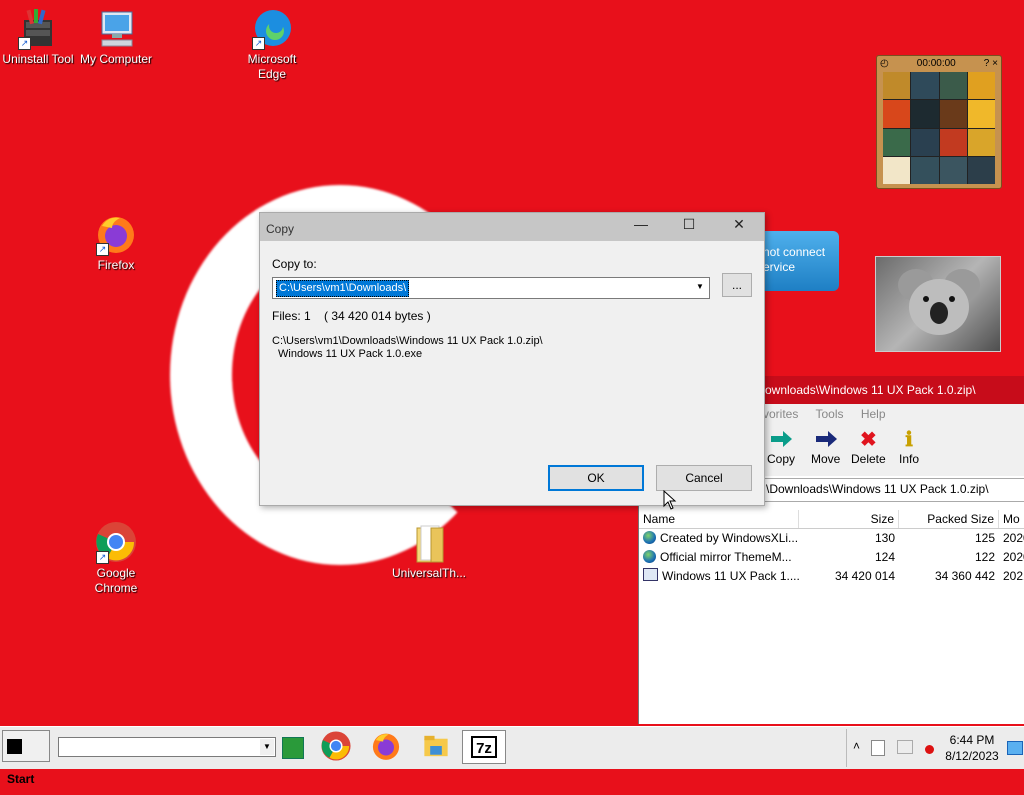 This screenshot has height=795, width=1024. What do you see at coordinates (21, 779) in the screenshot?
I see `start-label: Start` at bounding box center [21, 779].